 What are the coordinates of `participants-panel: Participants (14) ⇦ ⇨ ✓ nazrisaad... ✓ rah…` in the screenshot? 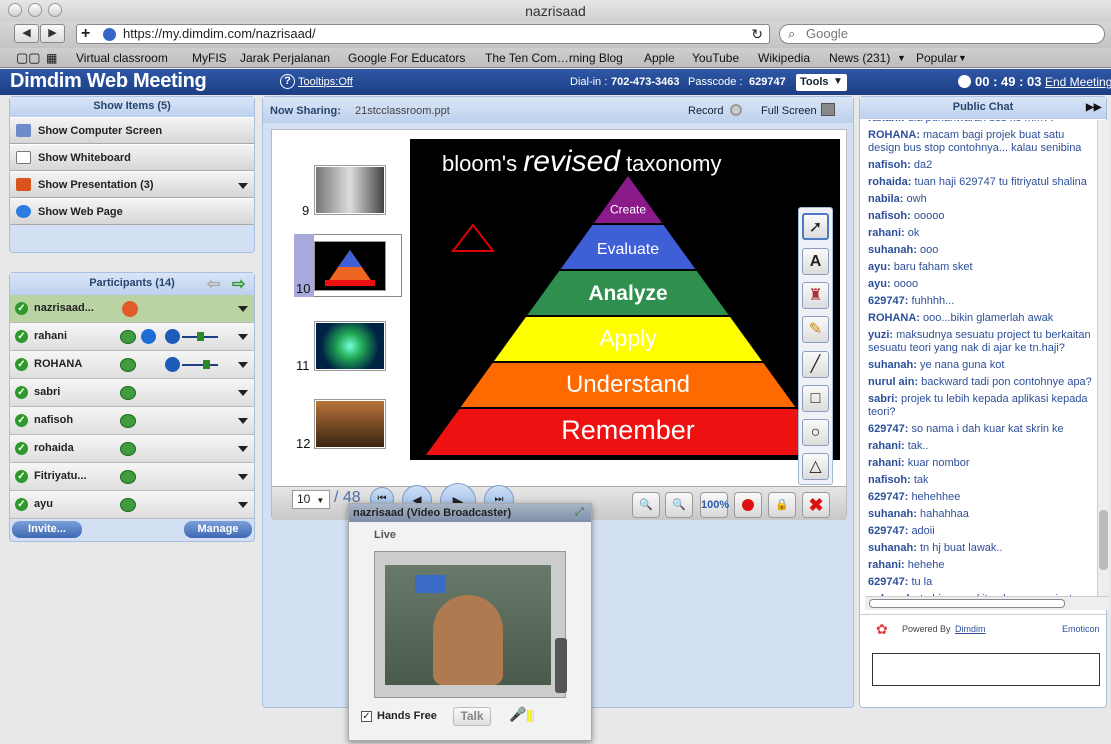 It's located at (132, 407).